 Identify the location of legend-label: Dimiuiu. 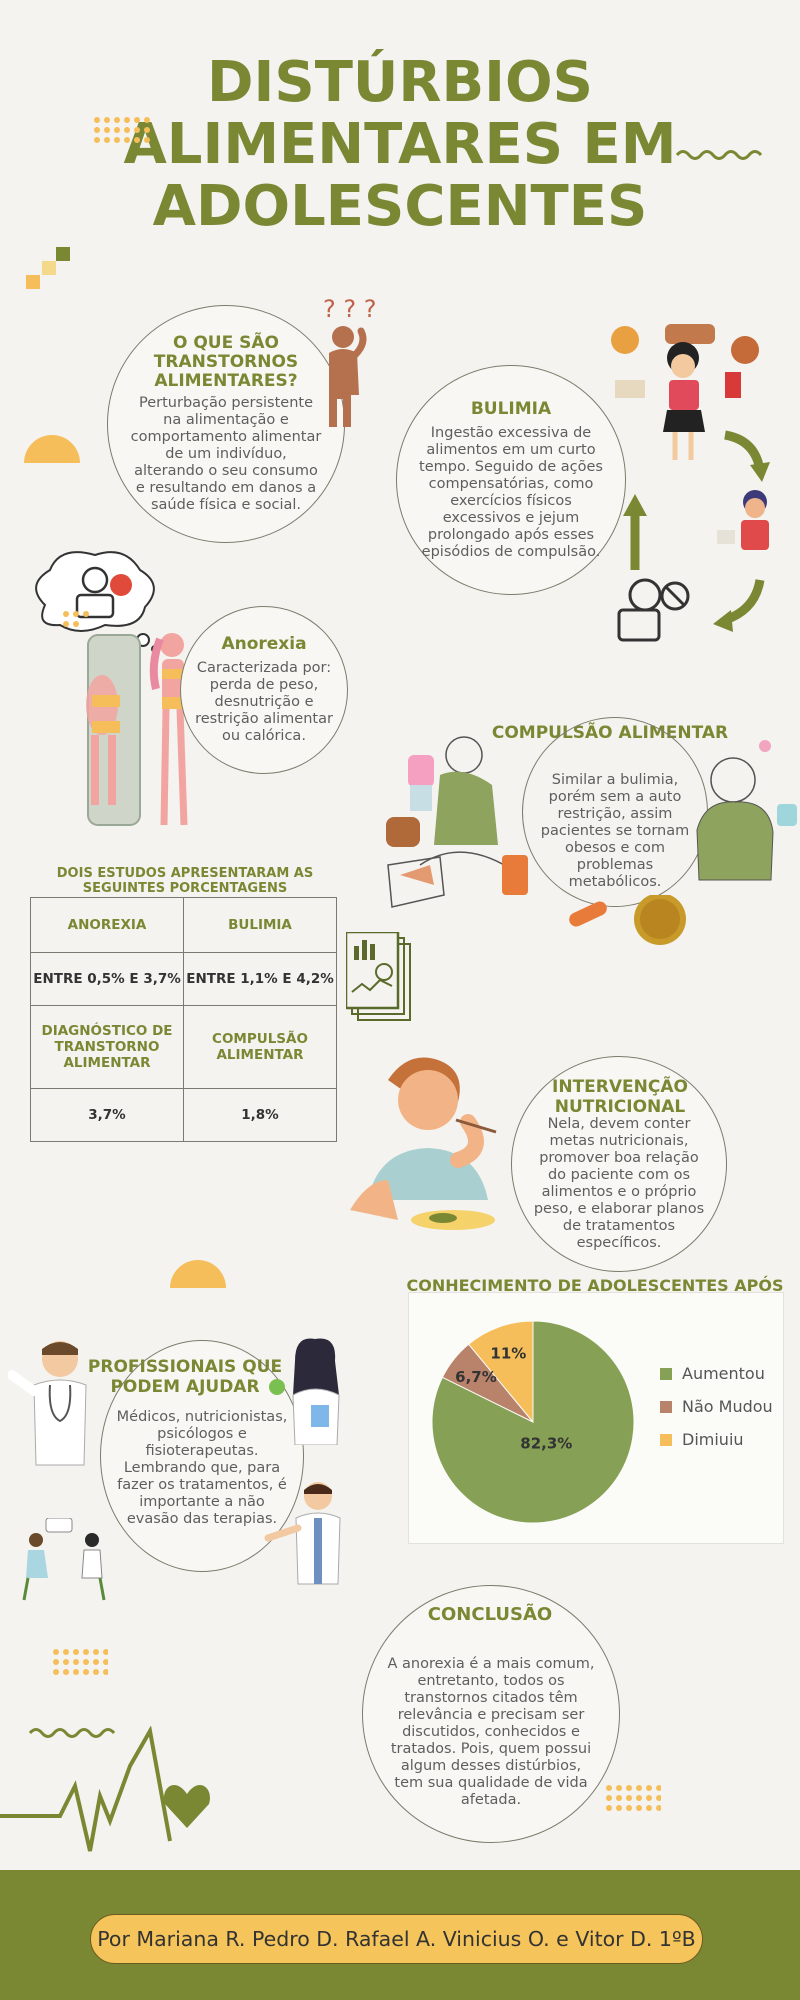
(713, 1439).